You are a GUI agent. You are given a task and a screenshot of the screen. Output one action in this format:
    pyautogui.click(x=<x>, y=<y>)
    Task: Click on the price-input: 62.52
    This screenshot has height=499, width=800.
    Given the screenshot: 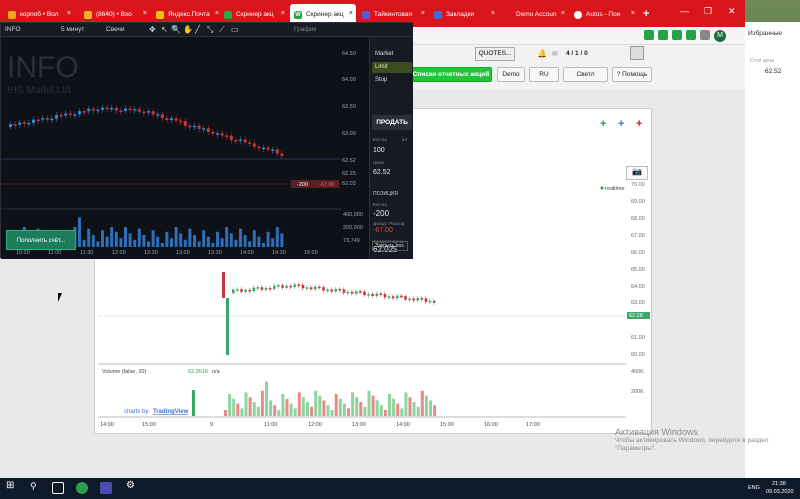 What is the action you would take?
    pyautogui.click(x=382, y=172)
    